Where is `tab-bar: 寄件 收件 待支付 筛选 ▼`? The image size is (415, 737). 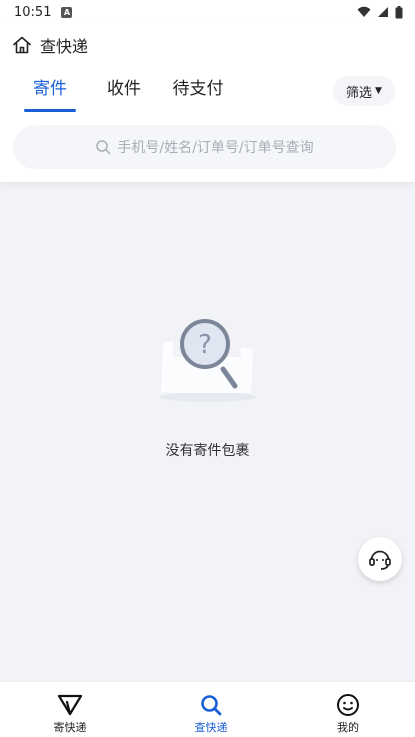 tab-bar: 寄件 收件 待支付 筛选 ▼ is located at coordinates (207, 92).